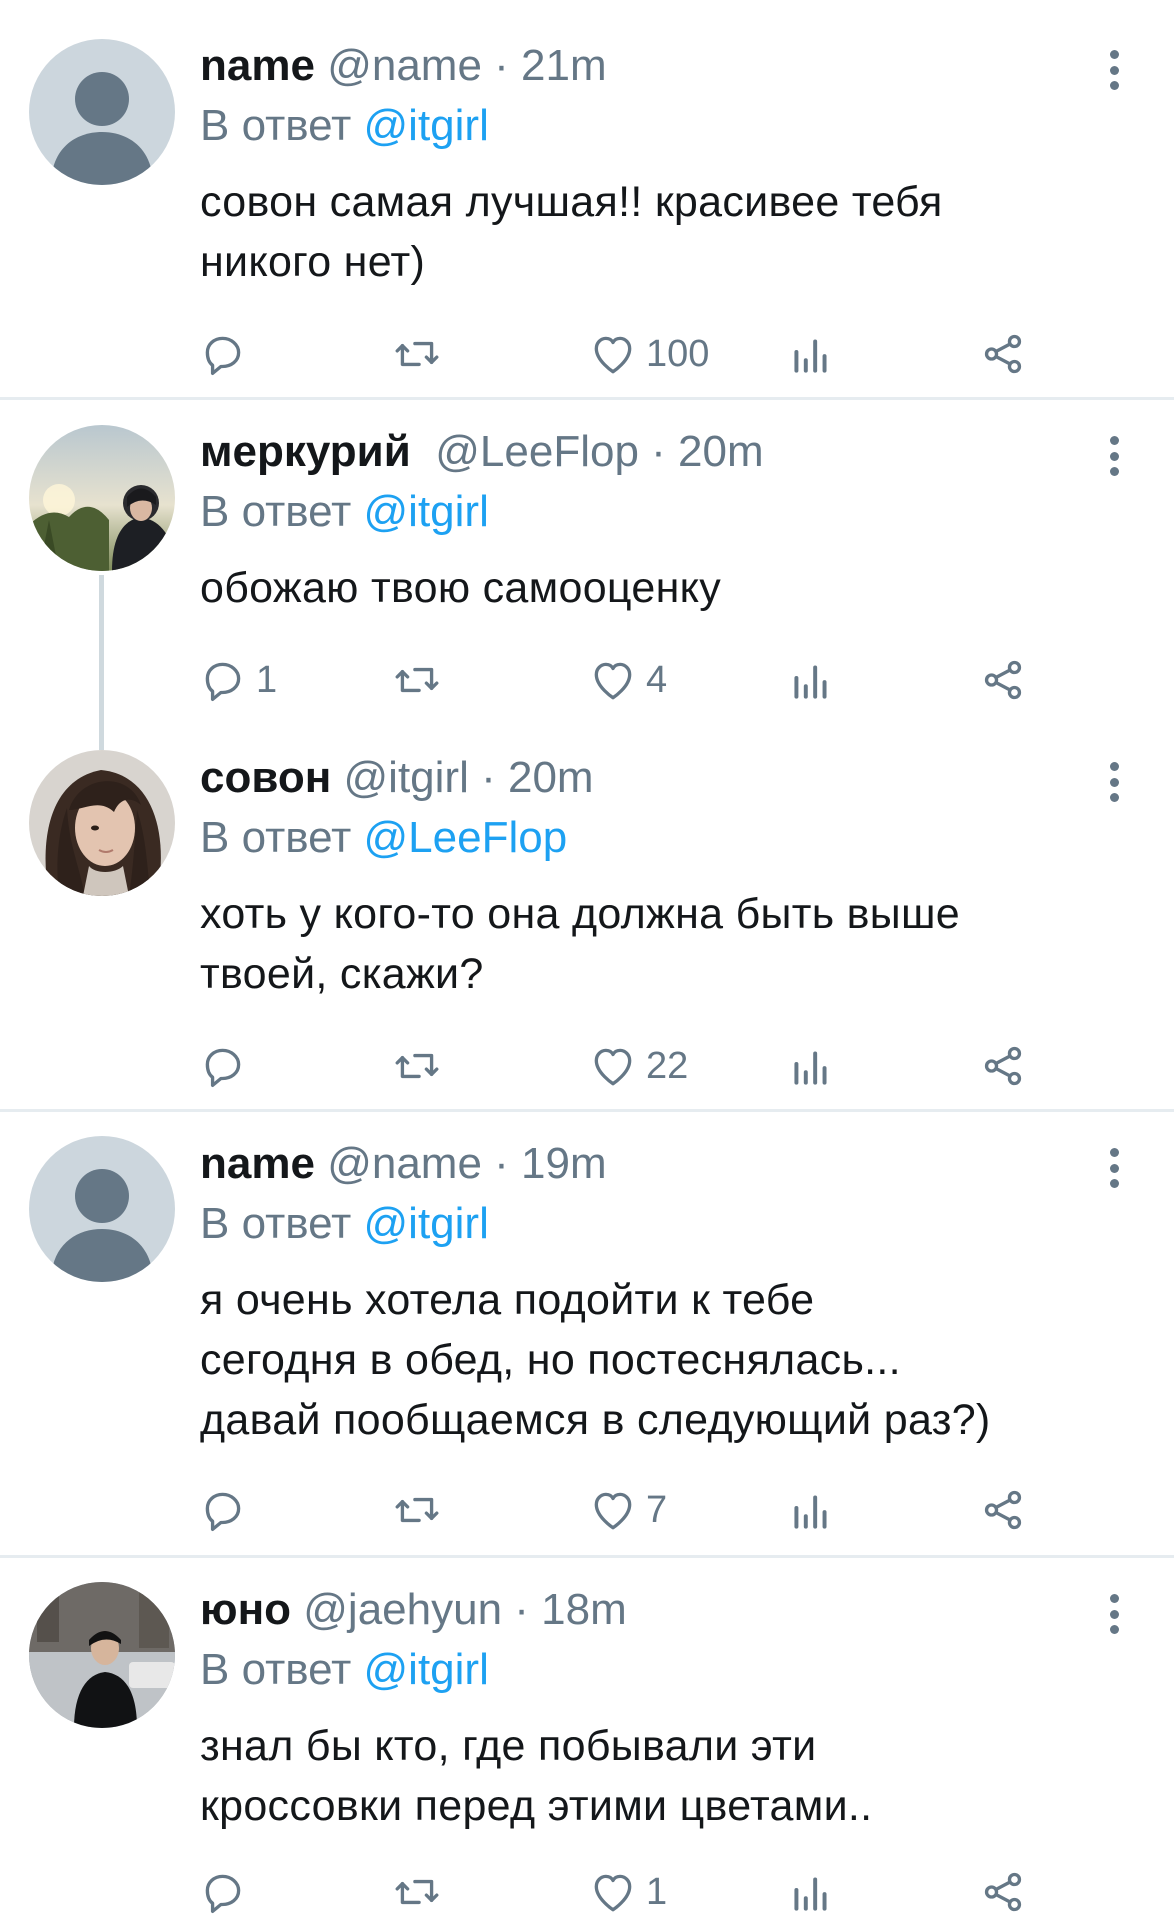 Image resolution: width=1174 pixels, height=1920 pixels. I want to click on like-button: 100, so click(648, 354).